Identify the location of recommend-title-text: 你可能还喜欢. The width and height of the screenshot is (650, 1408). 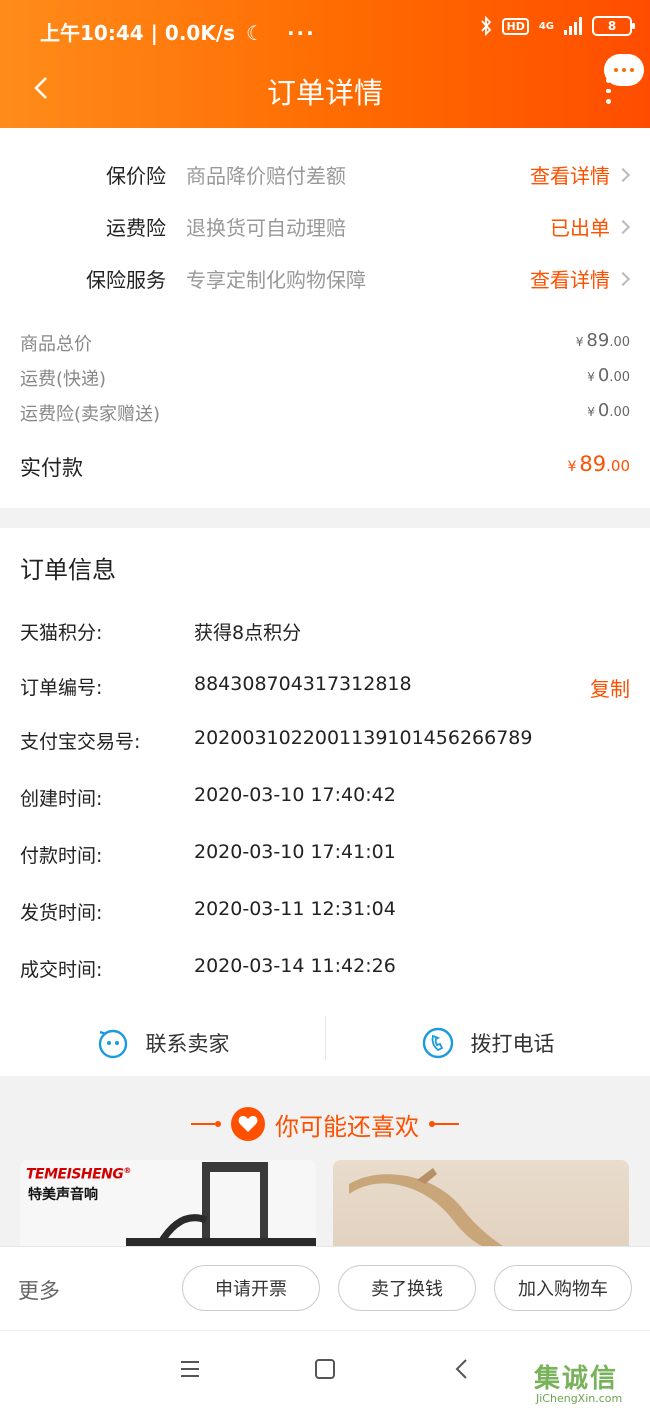
(347, 1126).